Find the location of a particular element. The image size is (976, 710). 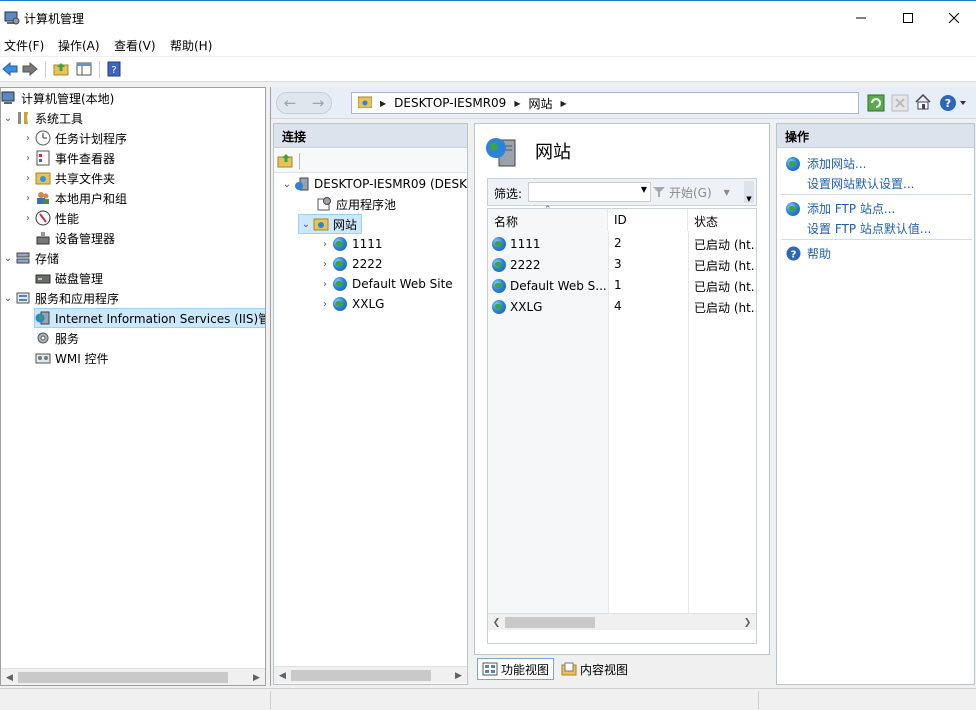

tree-horizontal-scrollbar: ◀ ▶ is located at coordinates (133, 676).